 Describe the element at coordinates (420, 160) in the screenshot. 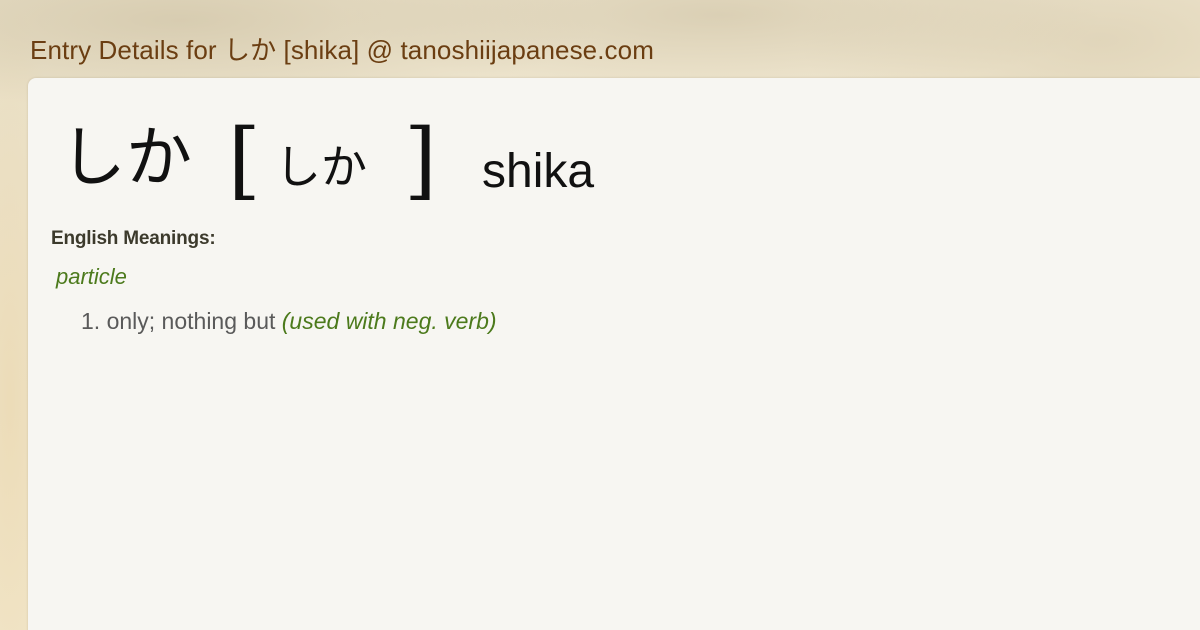

I see `reading-bracket-close: ]` at that location.